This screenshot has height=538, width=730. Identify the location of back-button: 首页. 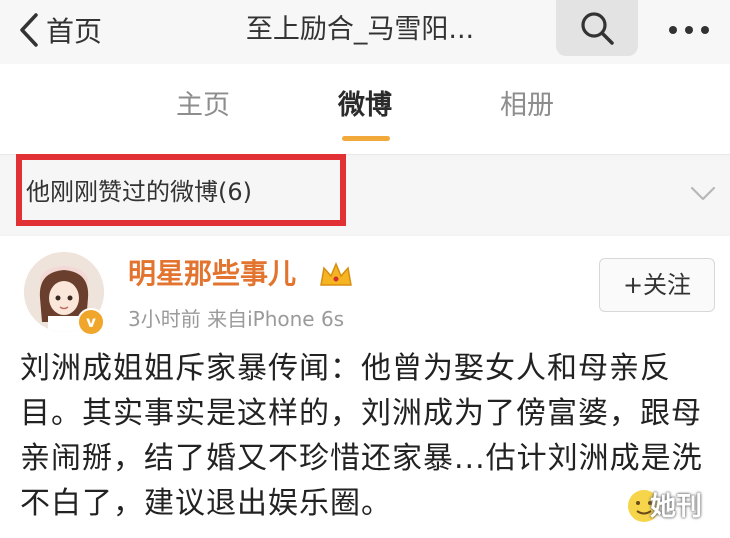
(60, 30).